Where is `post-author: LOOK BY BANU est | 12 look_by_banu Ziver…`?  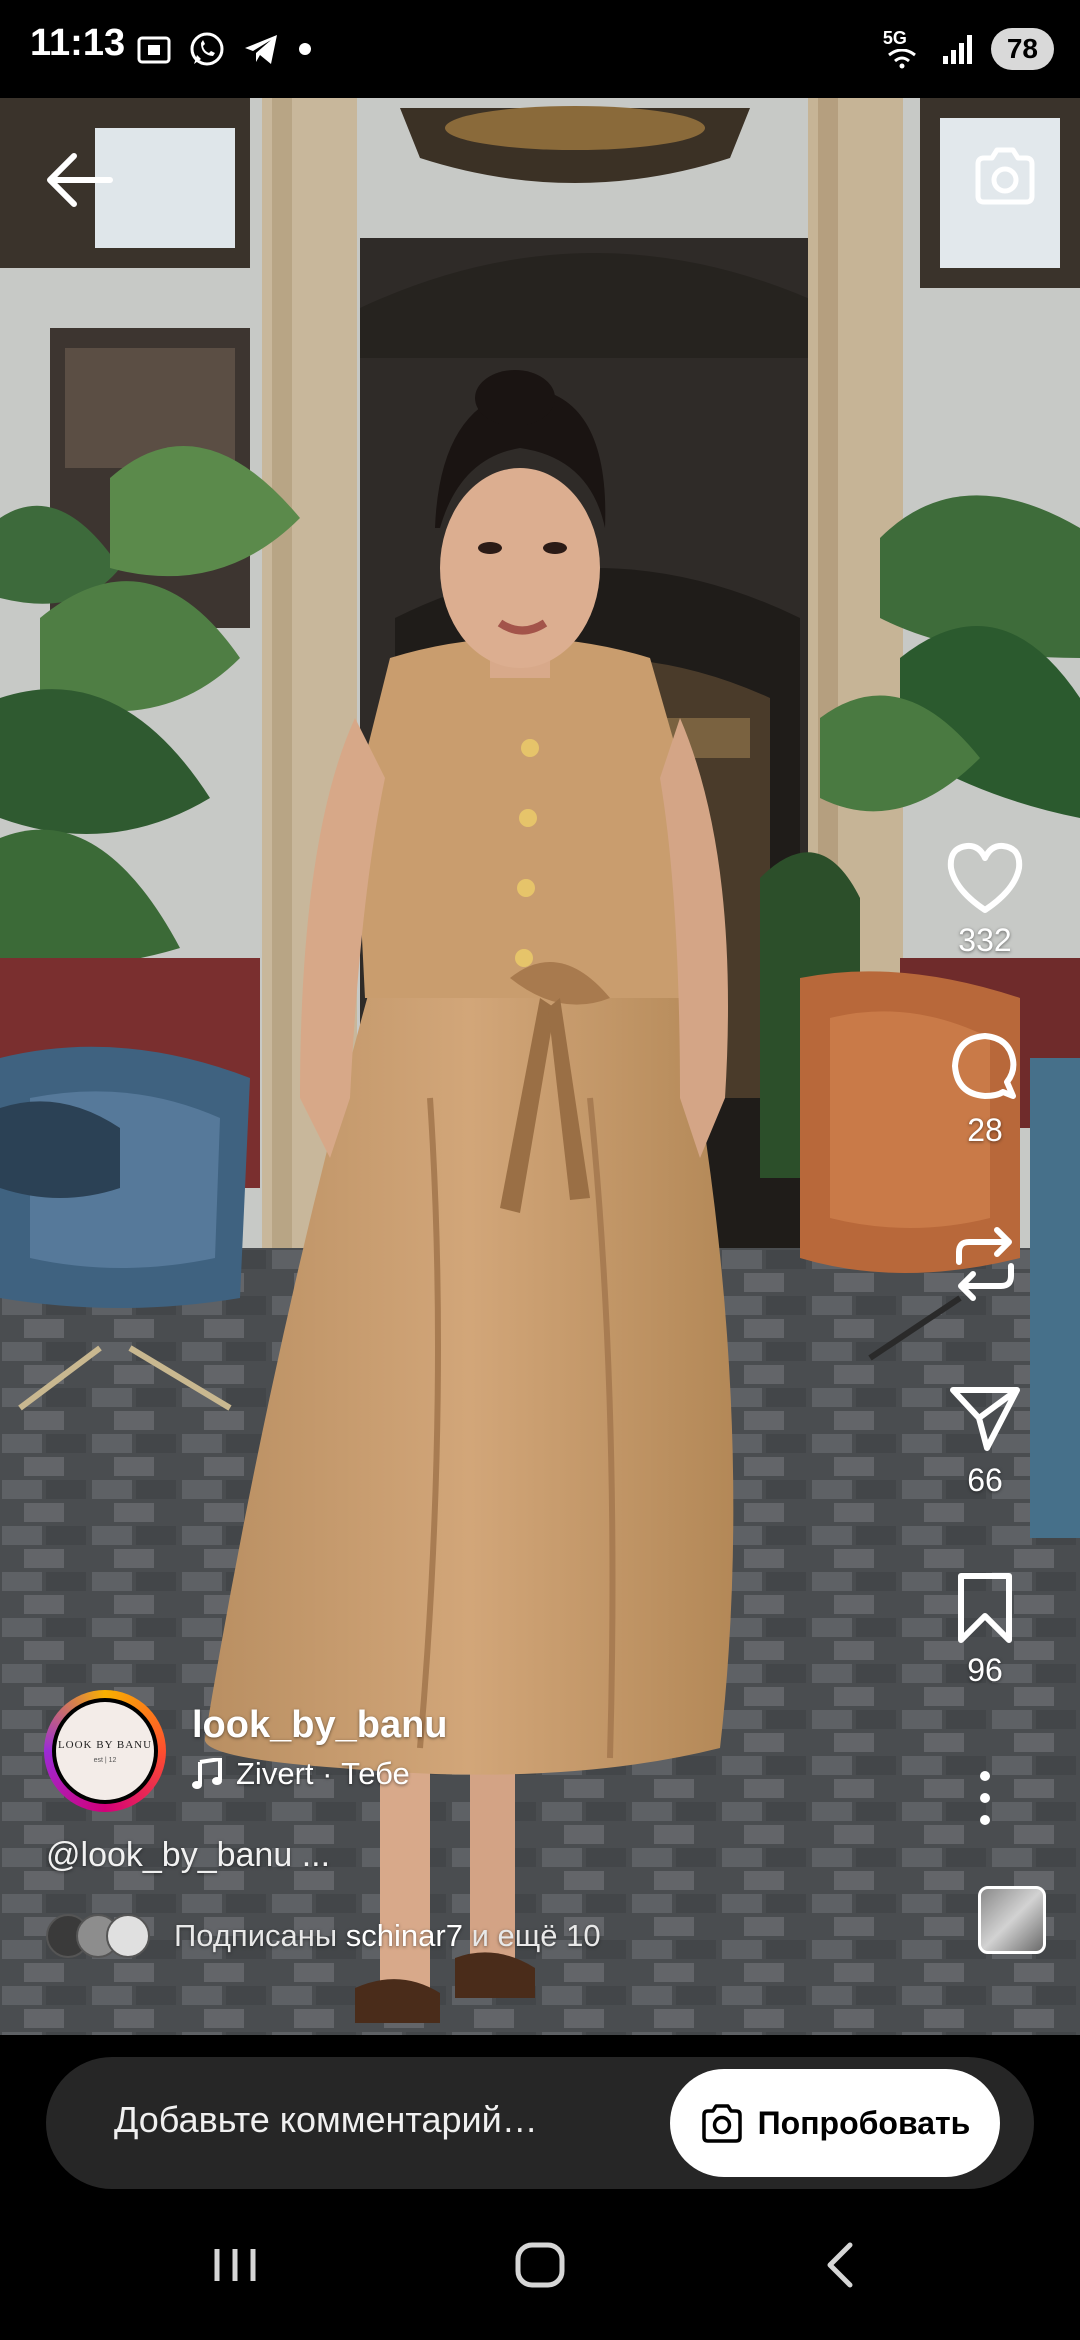
post-author: LOOK BY BANU est | 12 look_by_banu Ziver… is located at coordinates (404, 1755).